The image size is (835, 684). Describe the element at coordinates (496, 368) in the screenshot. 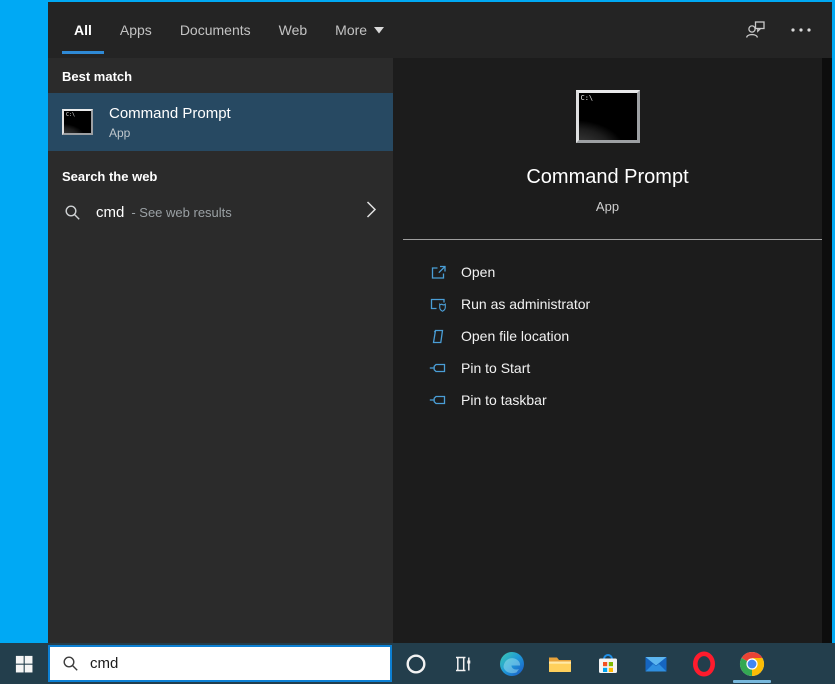

I see `action-label: Pin to Start` at that location.